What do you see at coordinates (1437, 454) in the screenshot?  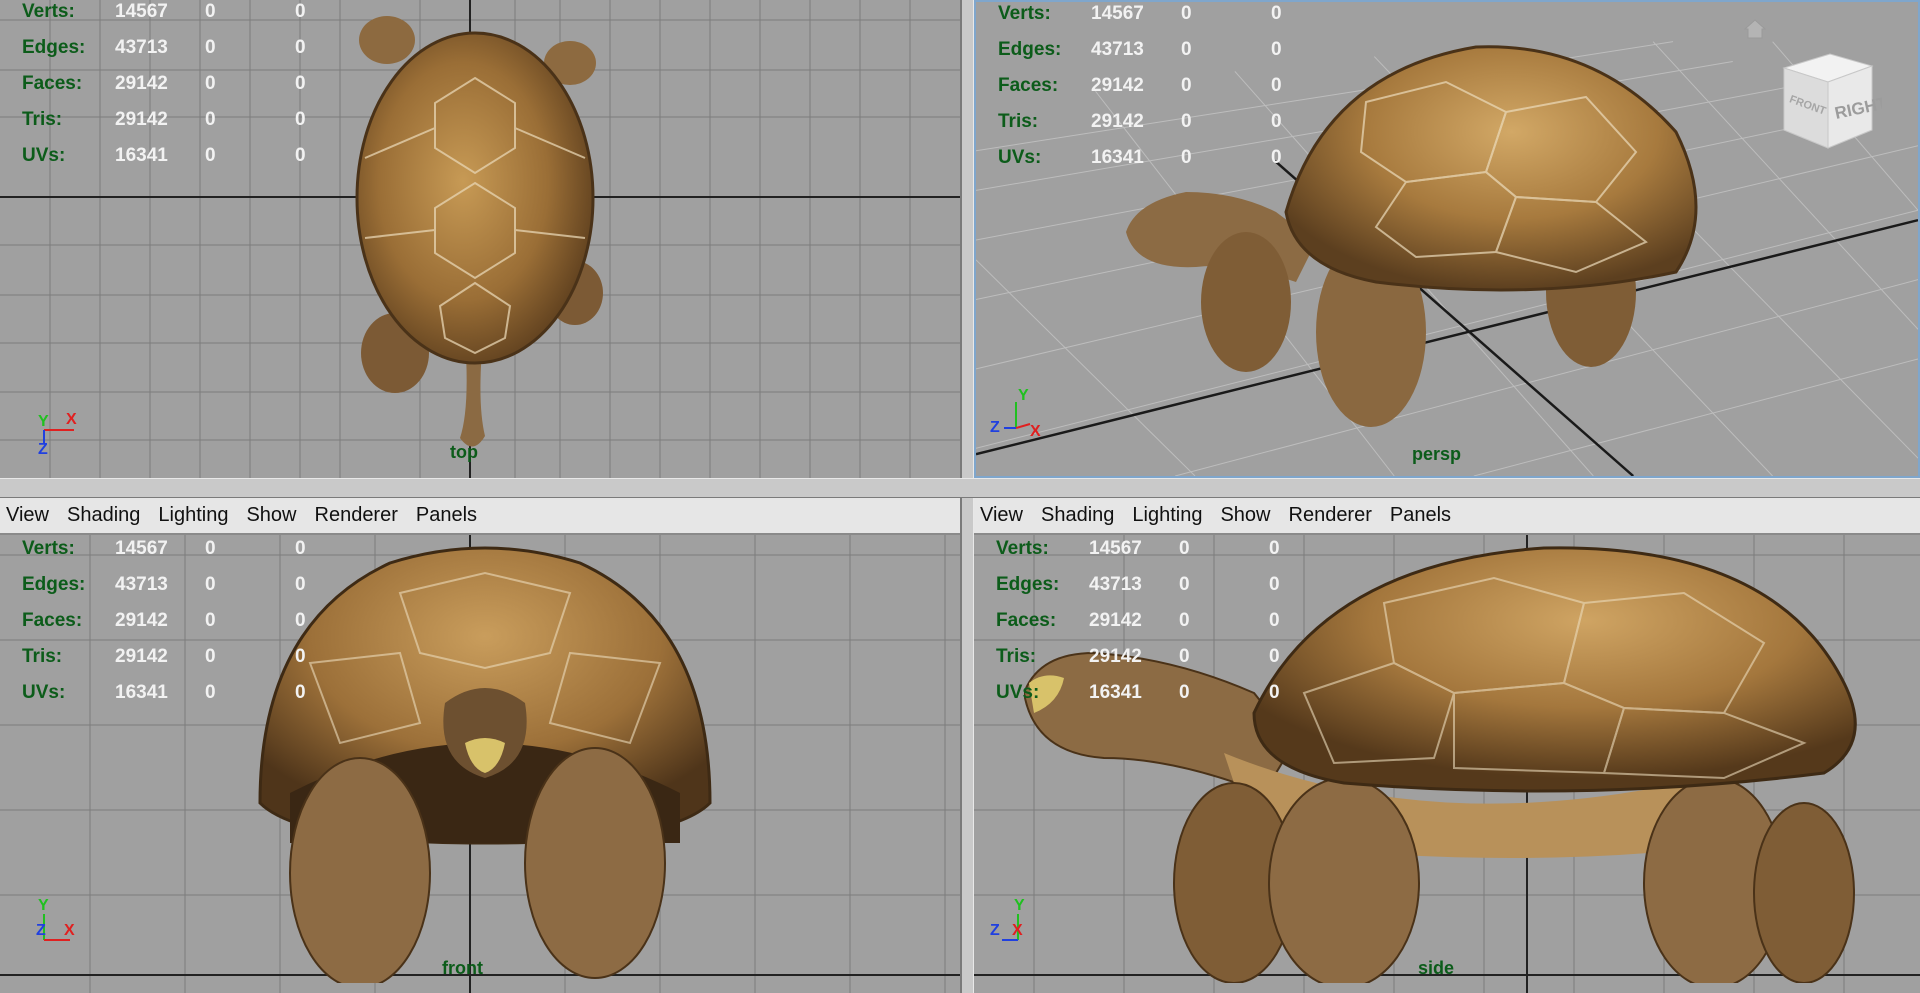 I see `camera-label: persp` at bounding box center [1437, 454].